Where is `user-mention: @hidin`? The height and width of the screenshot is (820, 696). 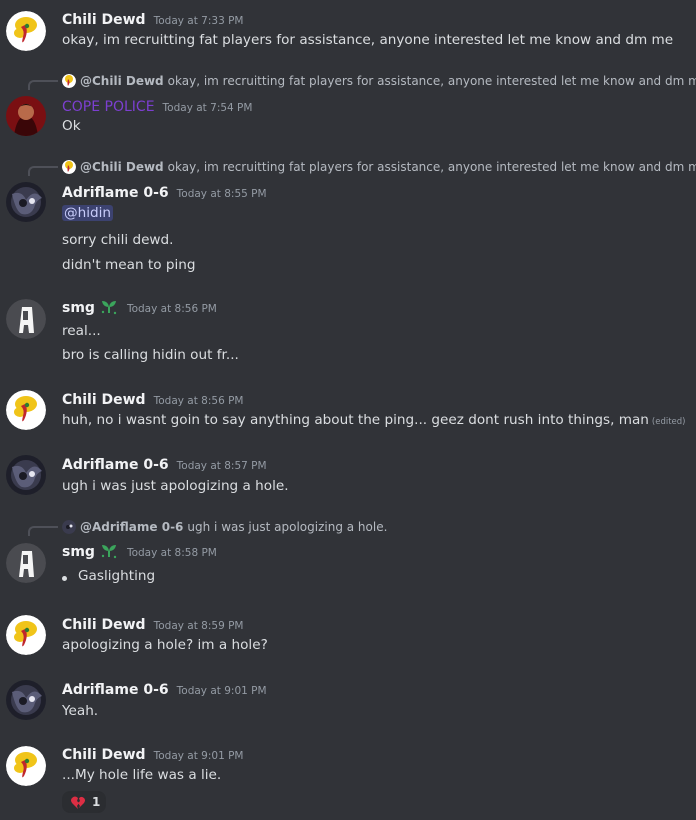 user-mention: @hidin is located at coordinates (88, 213).